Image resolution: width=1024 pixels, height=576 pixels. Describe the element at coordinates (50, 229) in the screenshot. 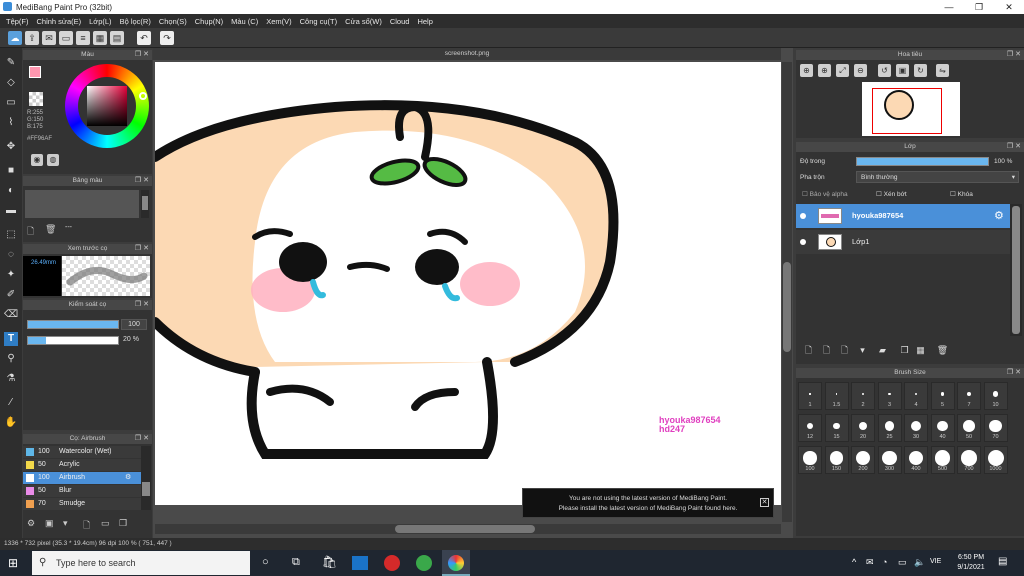

I see `delete-palette-icon: 🗑` at that location.